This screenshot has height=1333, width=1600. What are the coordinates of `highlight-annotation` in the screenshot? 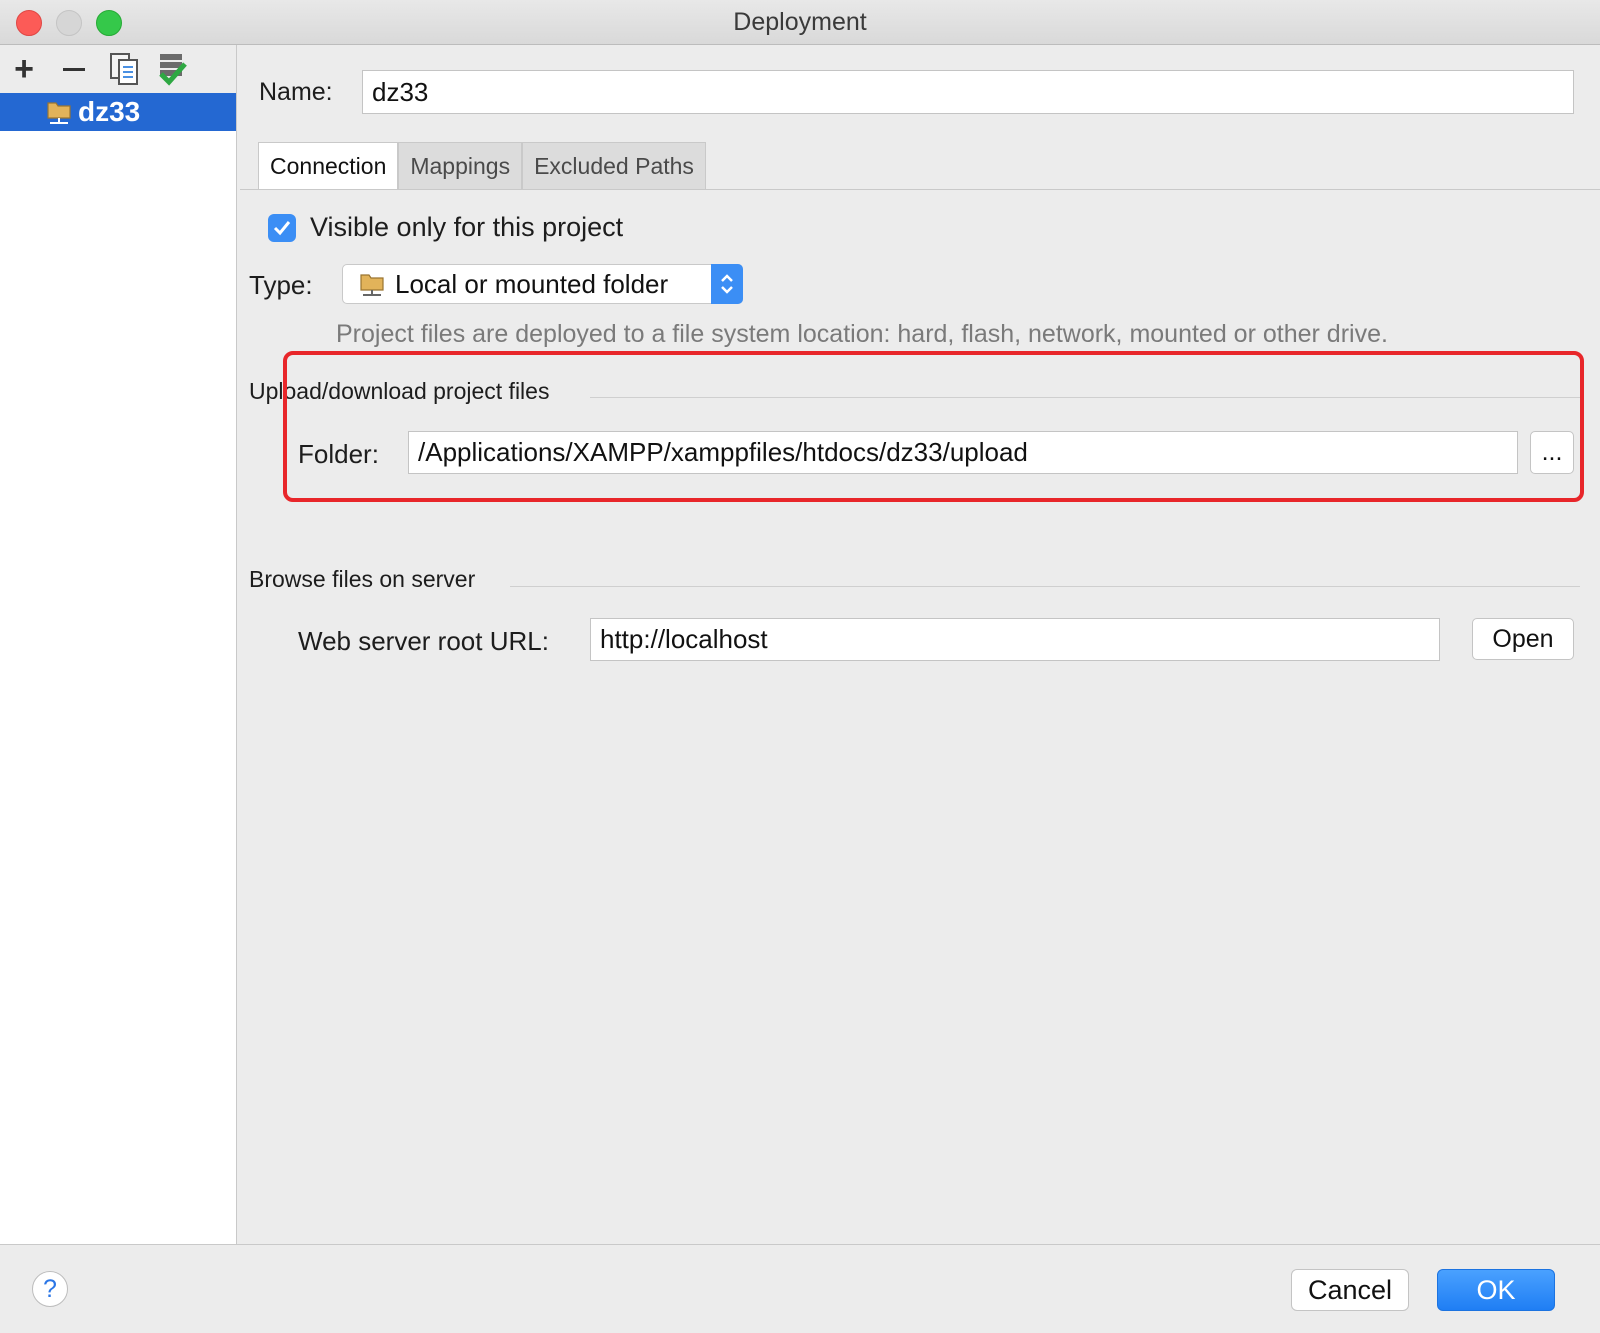 It's located at (933, 426).